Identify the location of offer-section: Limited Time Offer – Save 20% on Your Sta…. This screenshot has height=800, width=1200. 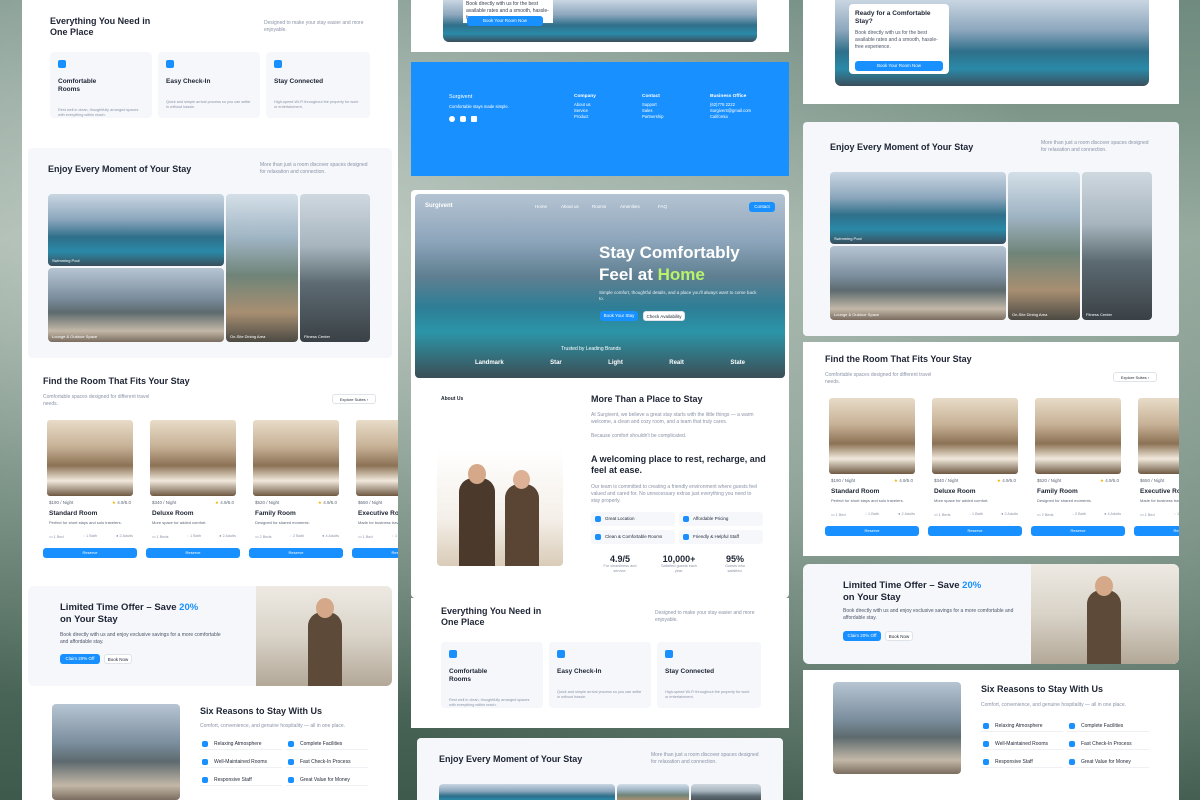
(210, 636).